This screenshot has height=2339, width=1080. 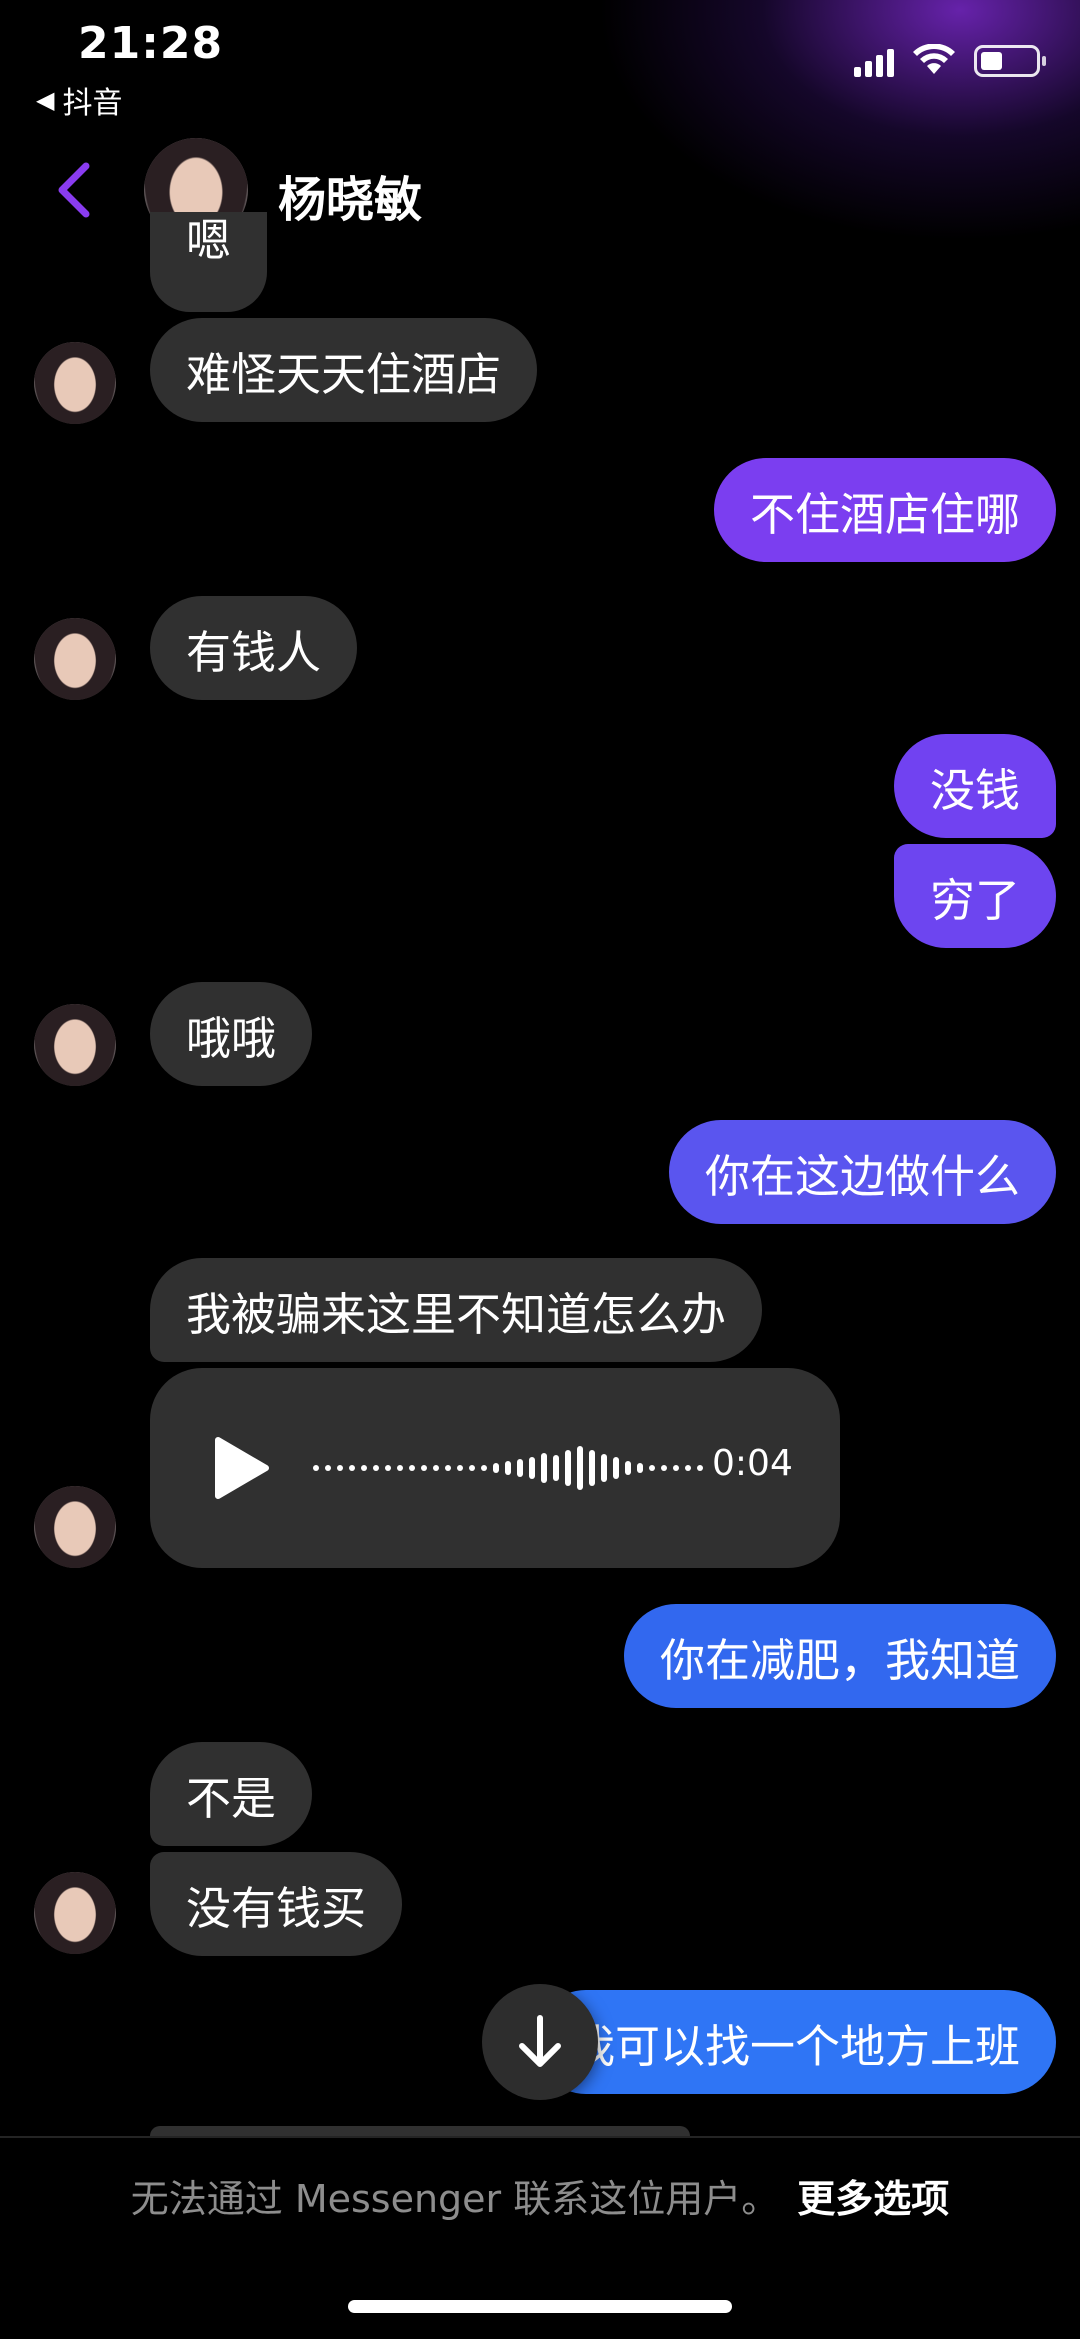 What do you see at coordinates (92, 103) in the screenshot?
I see `back-app-label: 抖音` at bounding box center [92, 103].